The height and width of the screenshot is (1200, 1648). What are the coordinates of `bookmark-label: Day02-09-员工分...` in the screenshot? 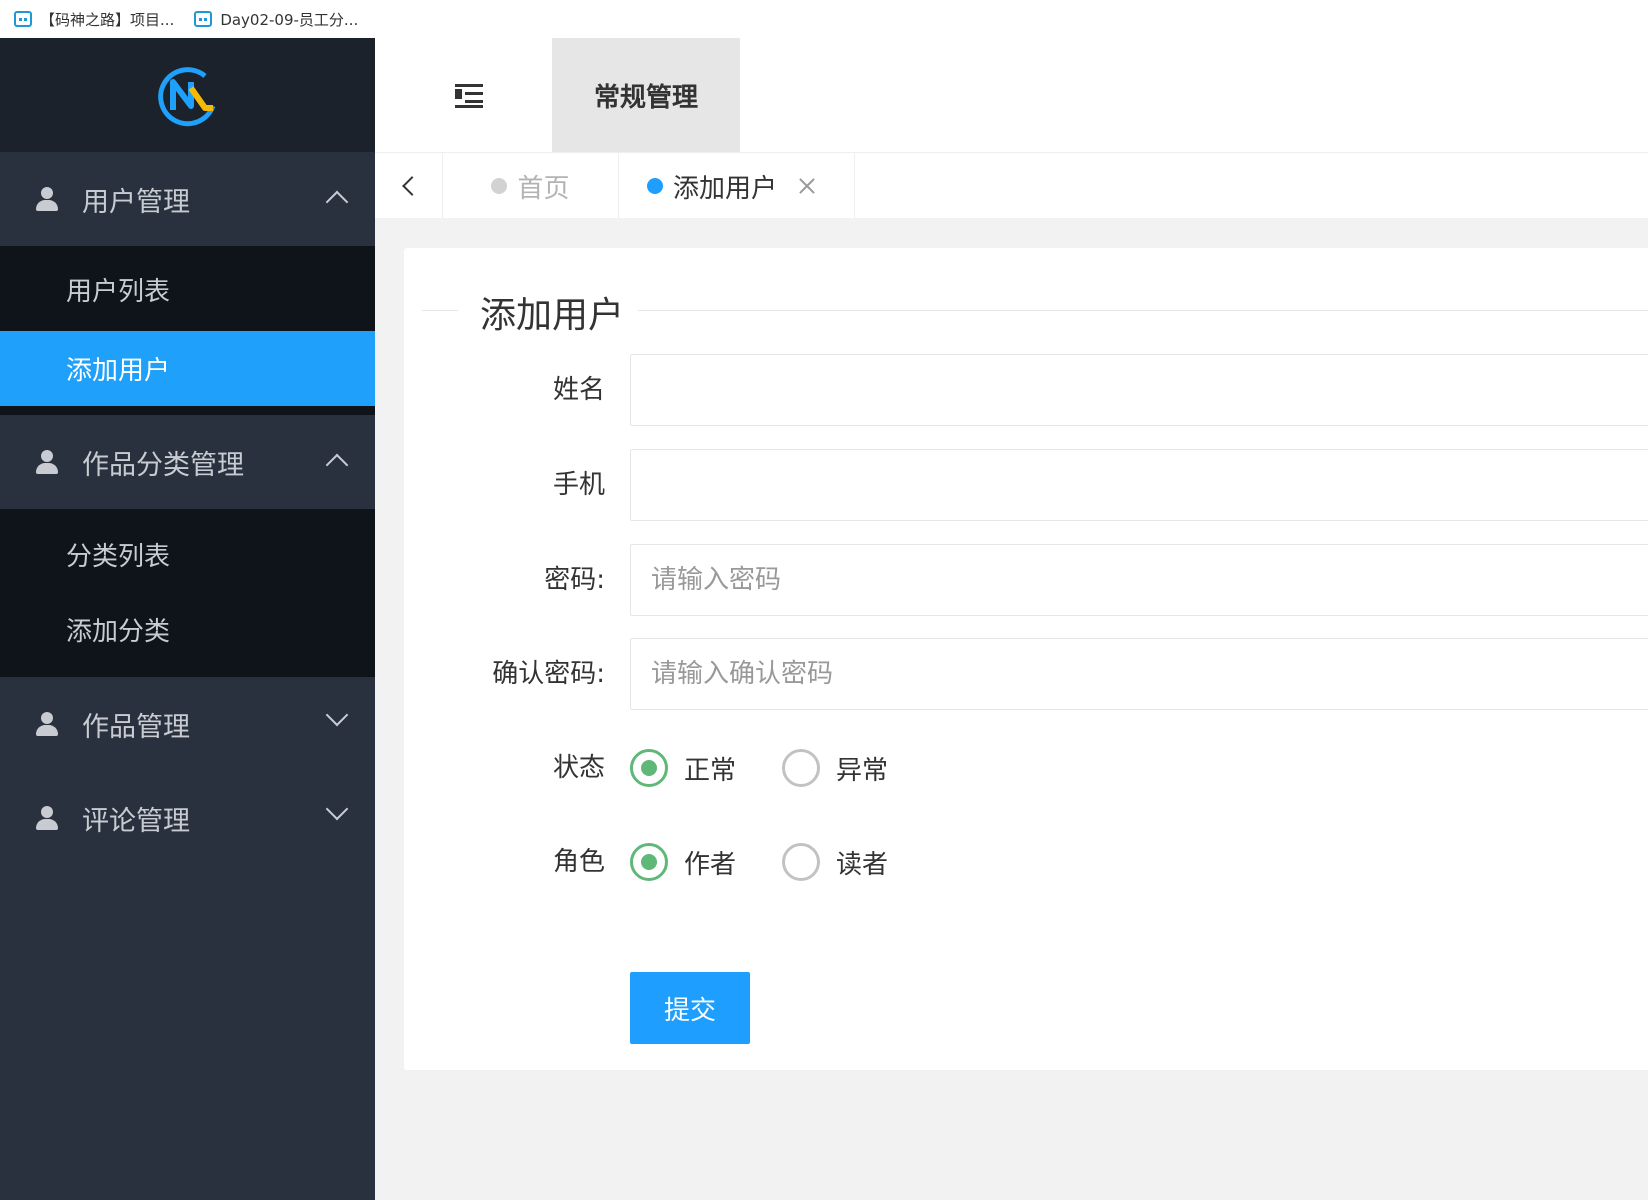 It's located at (289, 19).